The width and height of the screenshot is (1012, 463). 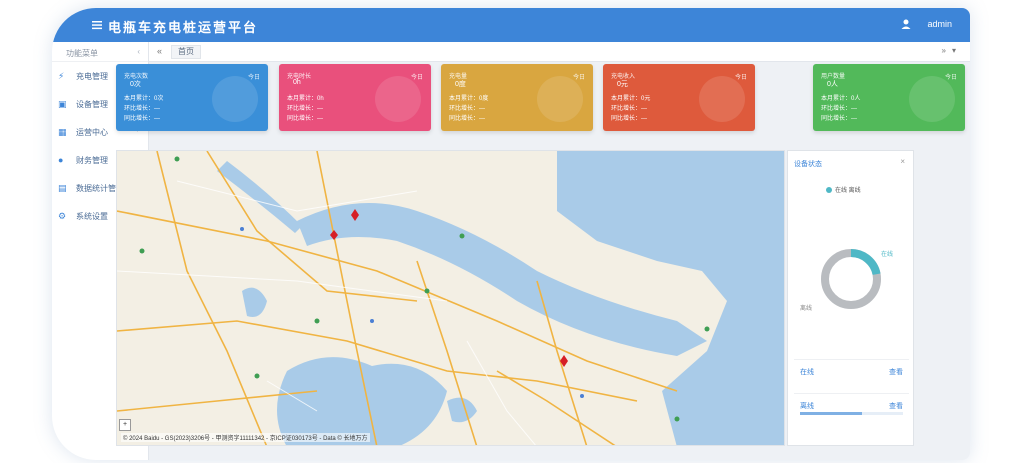 What do you see at coordinates (807, 372) in the screenshot?
I see `status-row-label: 在线` at bounding box center [807, 372].